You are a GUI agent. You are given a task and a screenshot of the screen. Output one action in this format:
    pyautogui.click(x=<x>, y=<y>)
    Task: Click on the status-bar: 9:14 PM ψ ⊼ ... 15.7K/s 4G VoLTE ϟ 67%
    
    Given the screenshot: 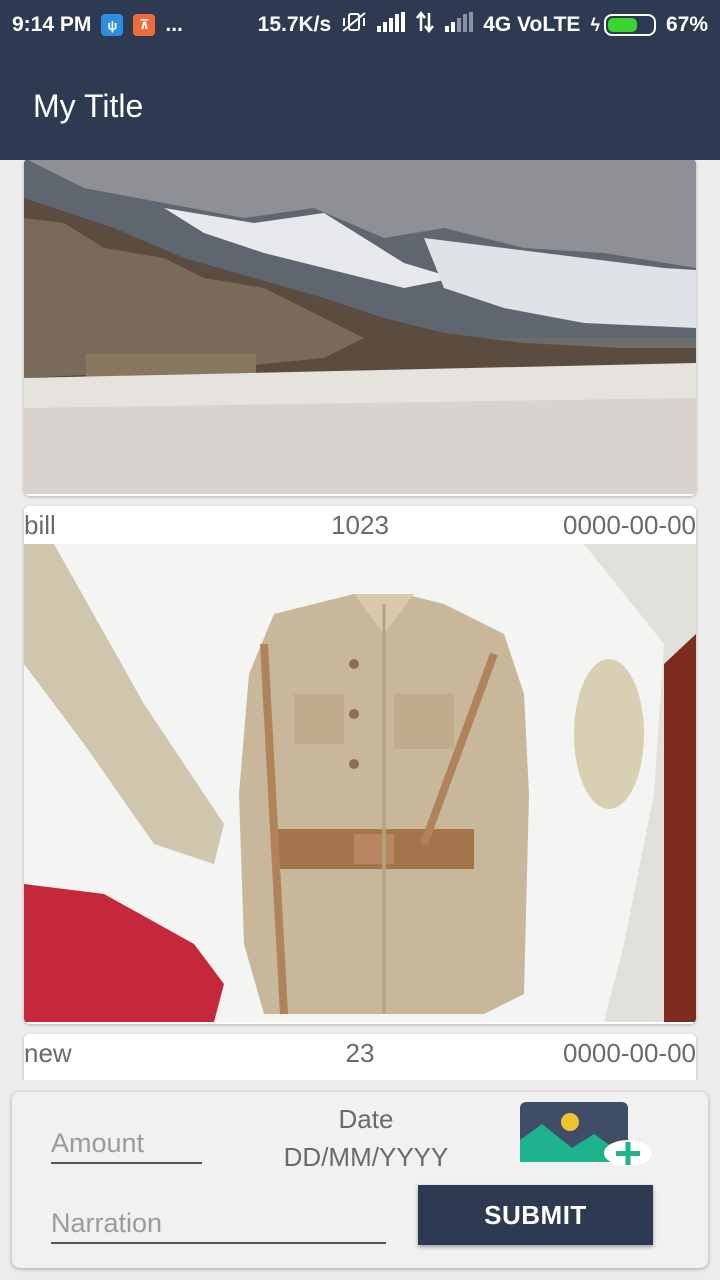 What is the action you would take?
    pyautogui.click(x=360, y=25)
    